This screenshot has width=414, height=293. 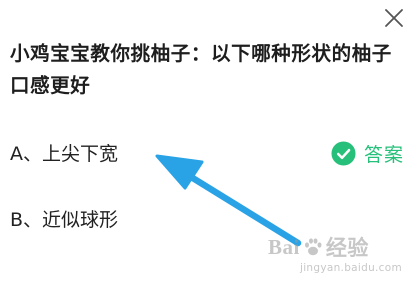 What do you see at coordinates (64, 154) in the screenshot?
I see `option-a: A、上尖下宽` at bounding box center [64, 154].